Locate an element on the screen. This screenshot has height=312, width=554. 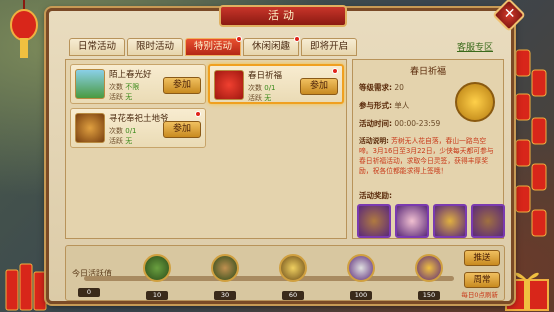
progress-track is located at coordinates (269, 278).